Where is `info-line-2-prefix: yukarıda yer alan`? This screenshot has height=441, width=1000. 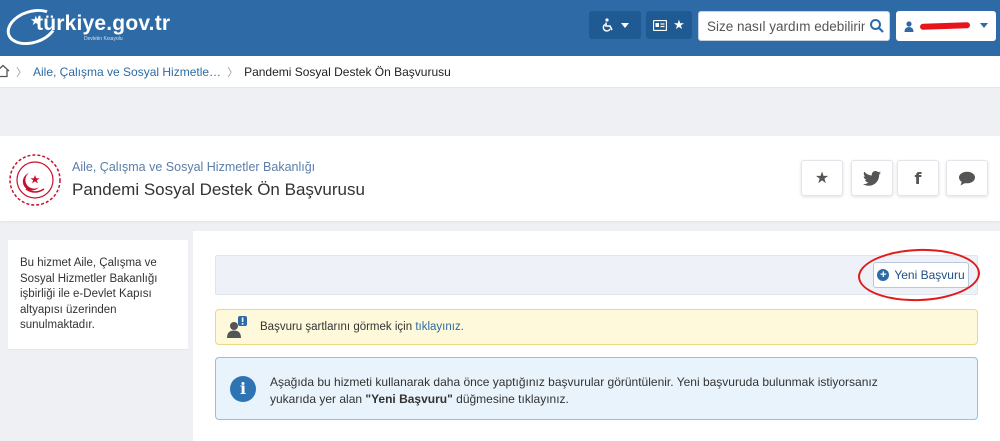
info-line-2-prefix: yukarıda yer alan is located at coordinates (318, 399).